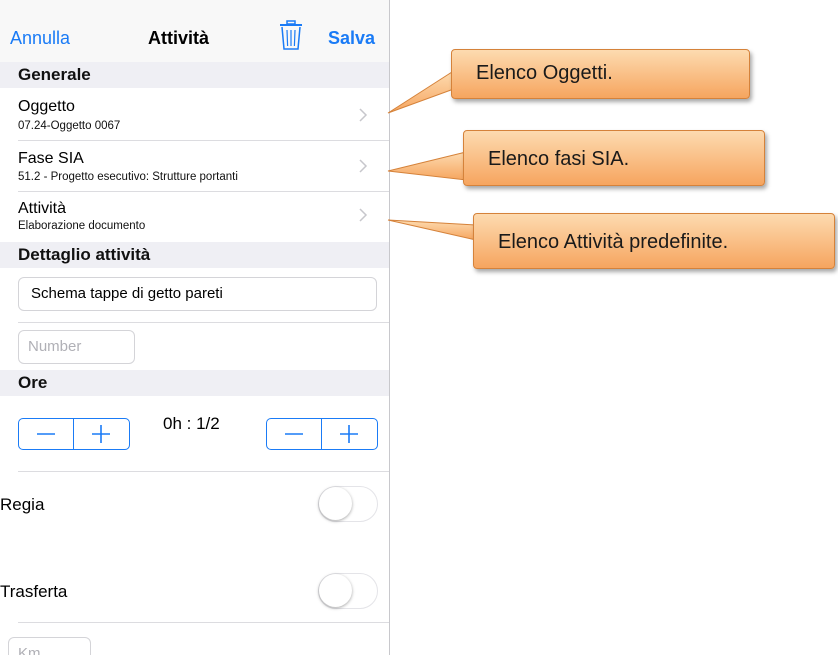  What do you see at coordinates (42, 208) in the screenshot?
I see `row-title: Attività` at bounding box center [42, 208].